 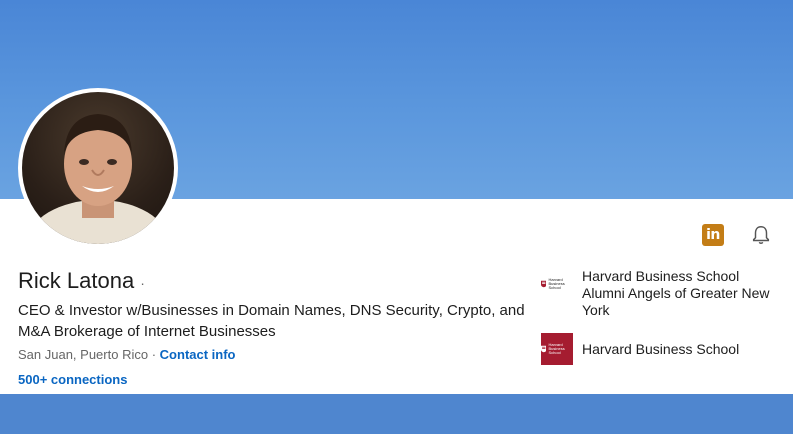 I want to click on contact-info-link: Contact info, so click(x=198, y=354).